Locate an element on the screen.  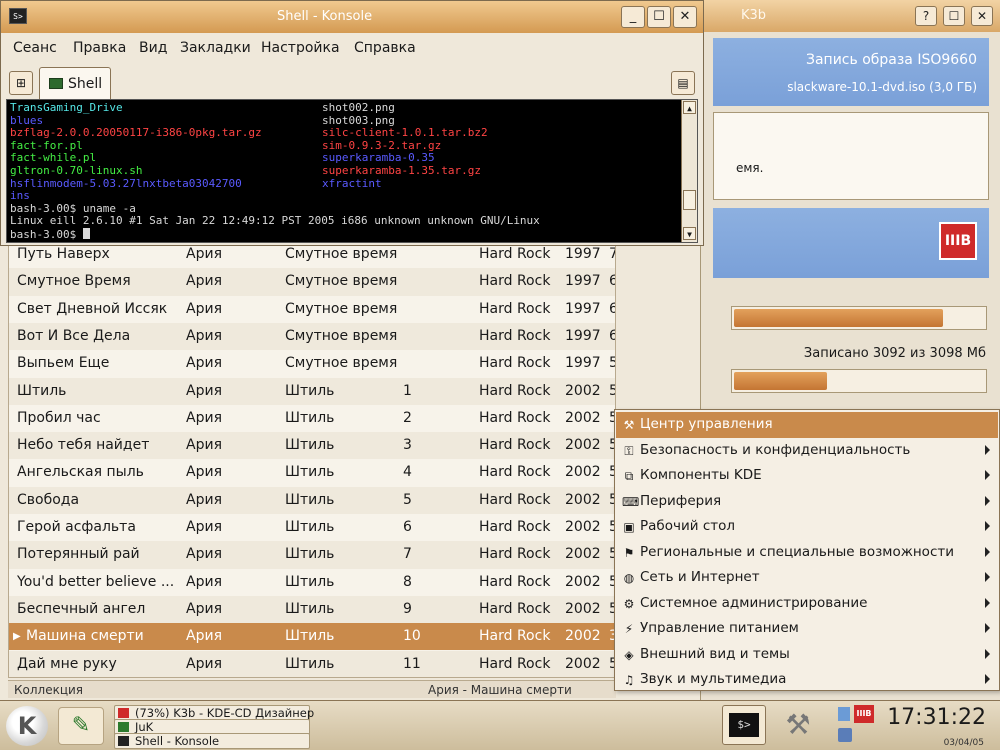
date: 03/04/05 is located at coordinates (963, 743).